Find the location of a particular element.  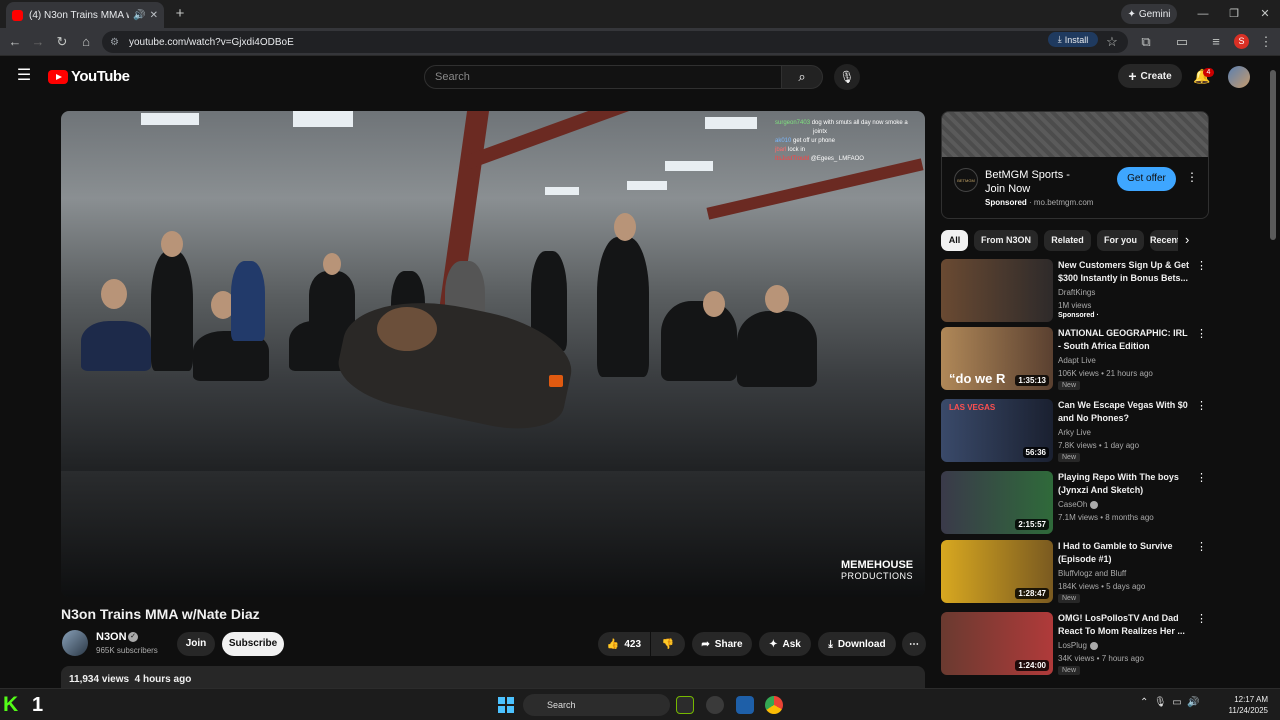

youtube-logo: YouTube is located at coordinates (89, 76).